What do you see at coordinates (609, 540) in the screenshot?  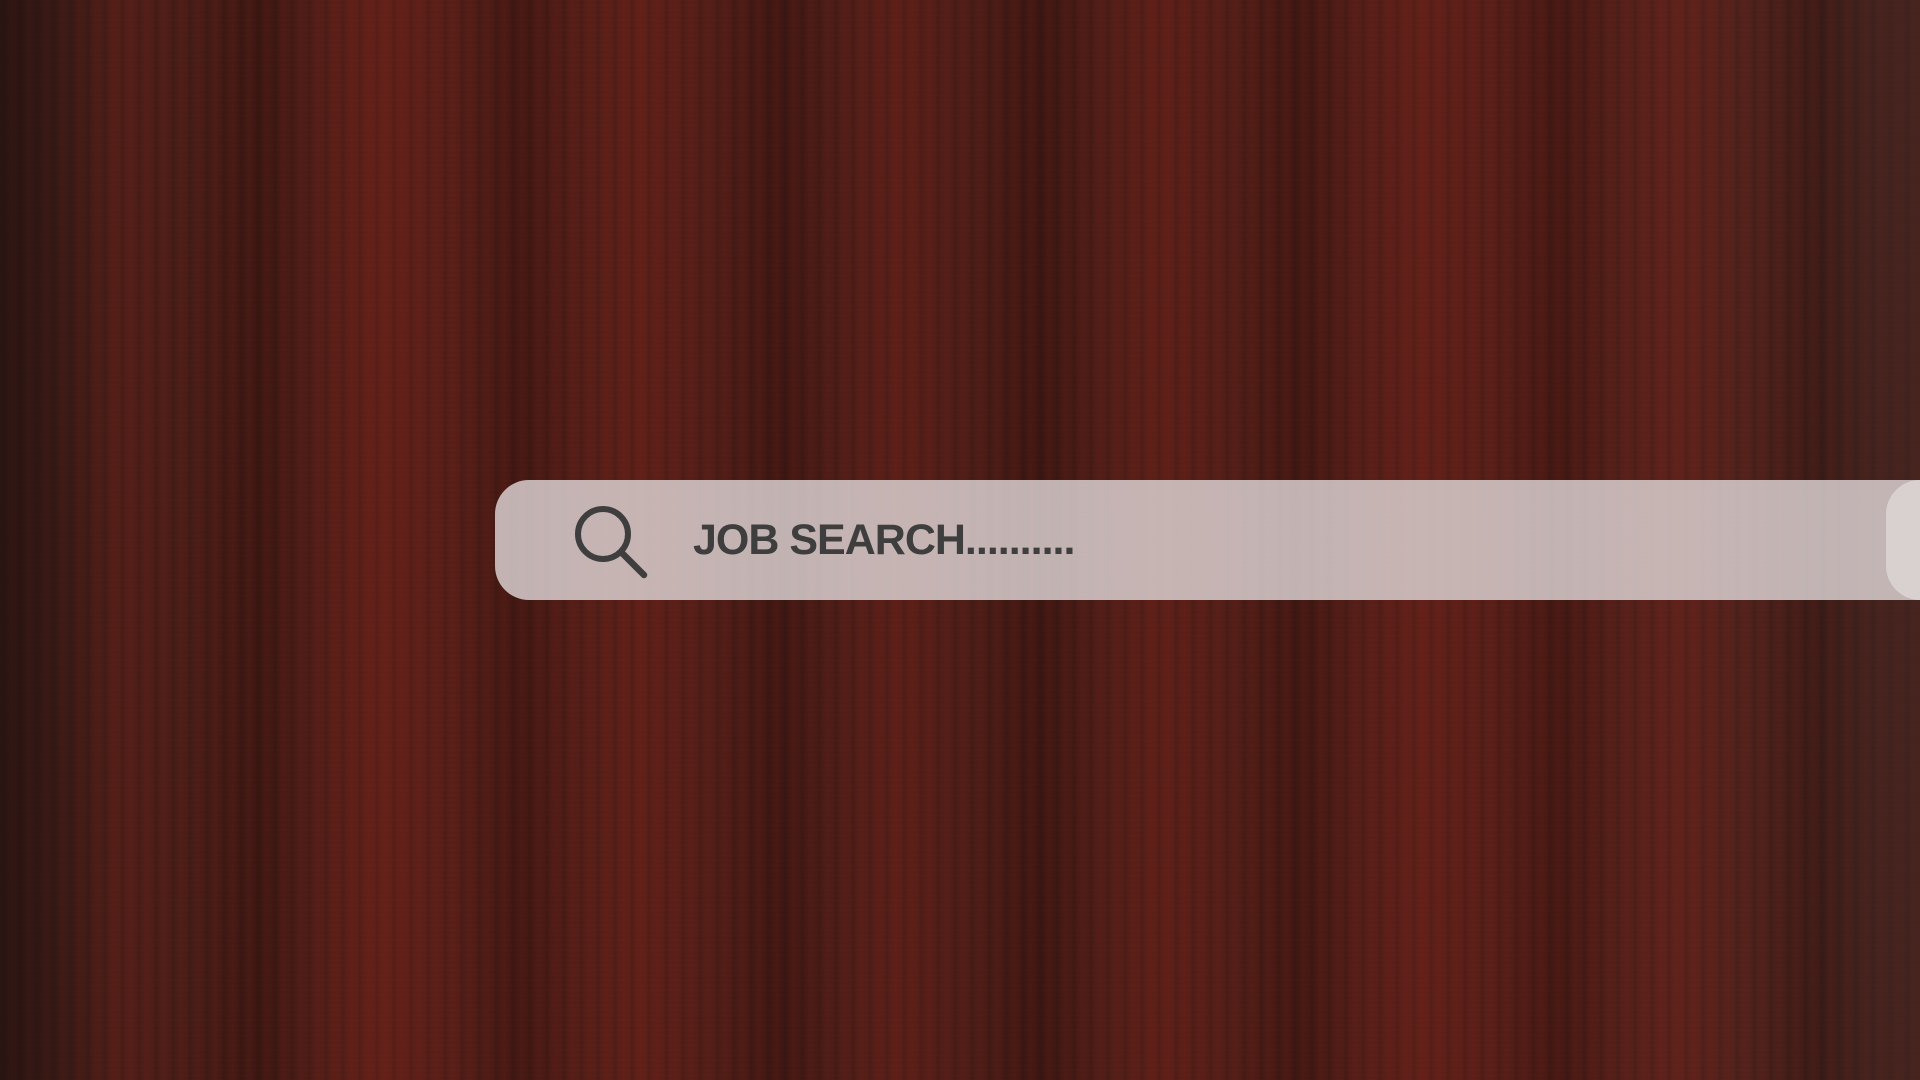 I see `search-icon` at bounding box center [609, 540].